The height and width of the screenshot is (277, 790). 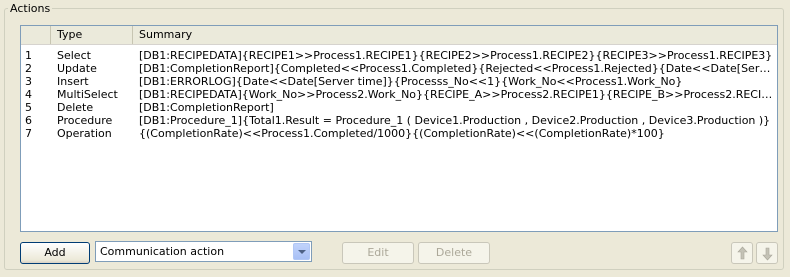 I want to click on move-up-button, so click(x=742, y=253).